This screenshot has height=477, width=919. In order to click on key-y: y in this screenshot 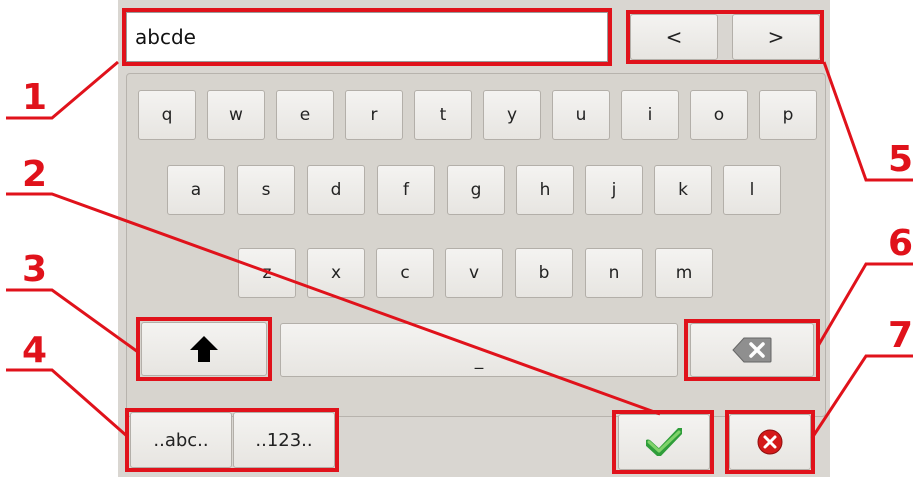, I will do `click(512, 115)`.